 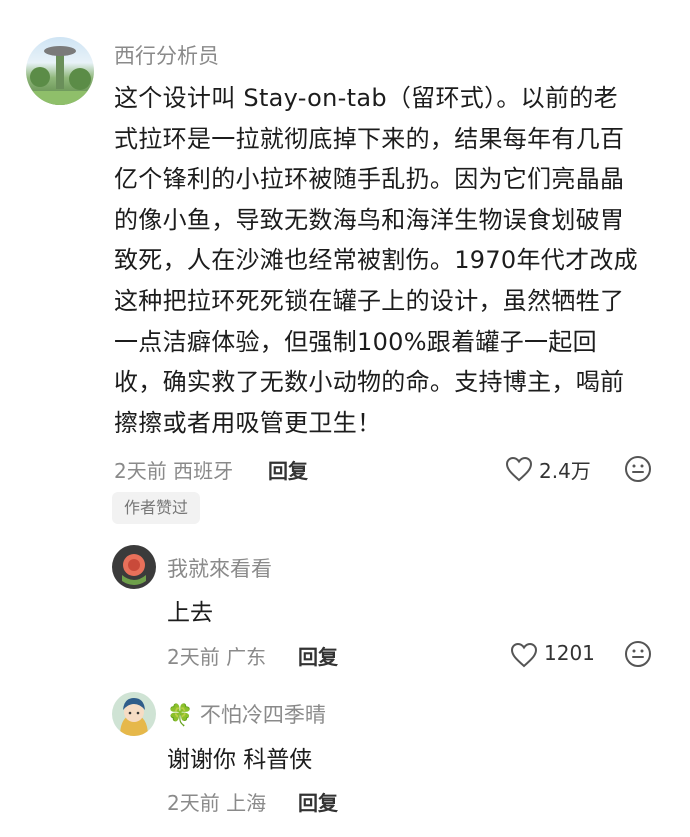 I want to click on comment-line: 的像小鱼，导致无数海鸟和海洋生物误食划破胃, so click(x=369, y=219).